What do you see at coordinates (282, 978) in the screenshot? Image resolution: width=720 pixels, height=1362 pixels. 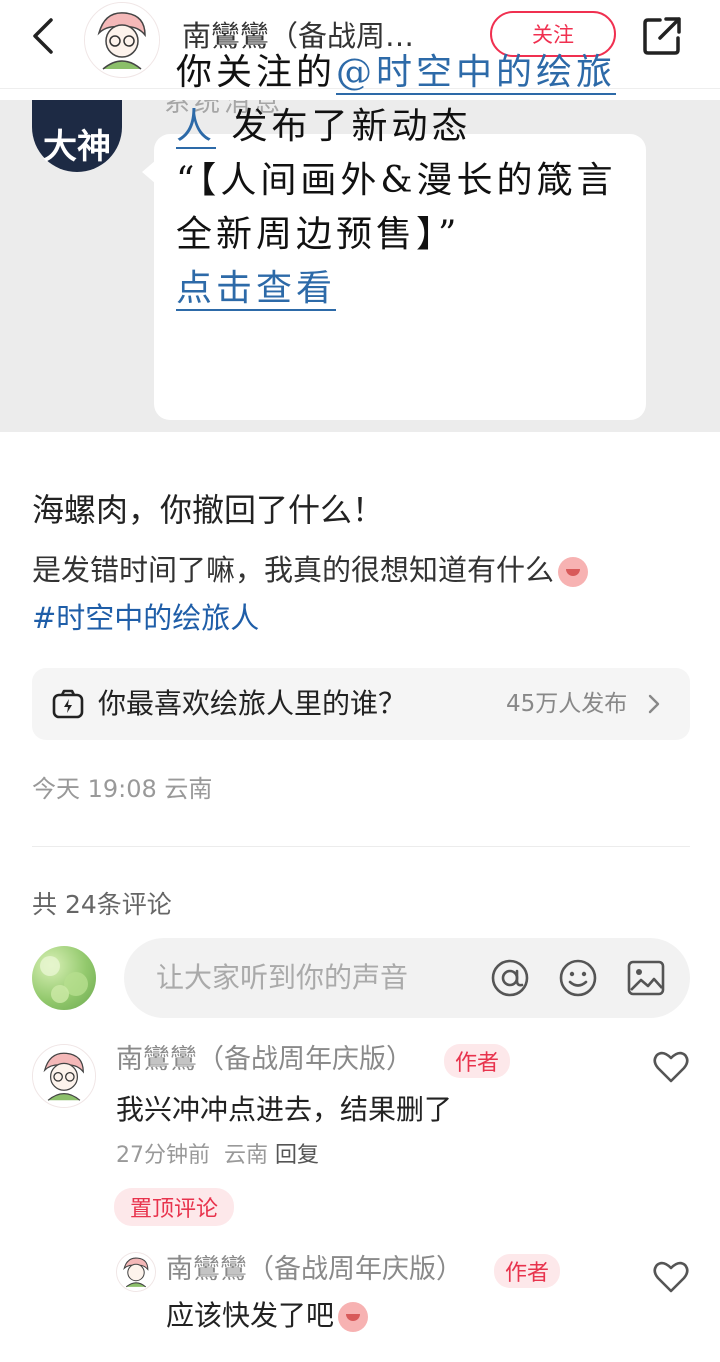 I see `comment-placeholder: 让大家听到你的声音` at bounding box center [282, 978].